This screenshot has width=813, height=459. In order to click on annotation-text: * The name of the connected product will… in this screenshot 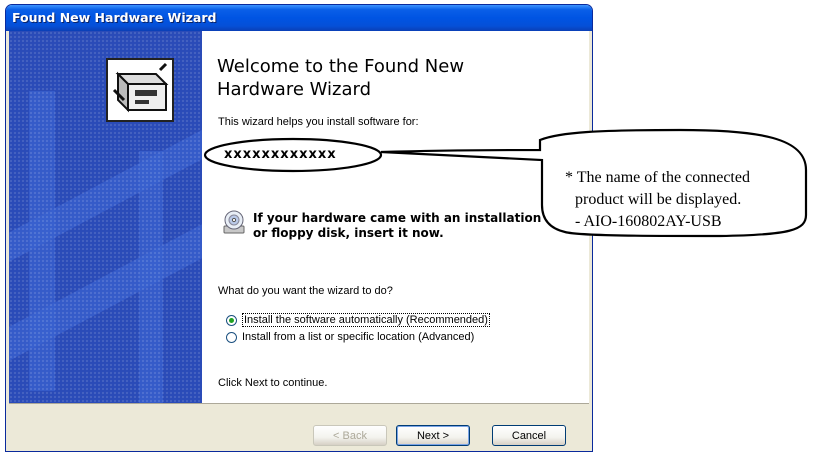, I will do `click(689, 200)`.